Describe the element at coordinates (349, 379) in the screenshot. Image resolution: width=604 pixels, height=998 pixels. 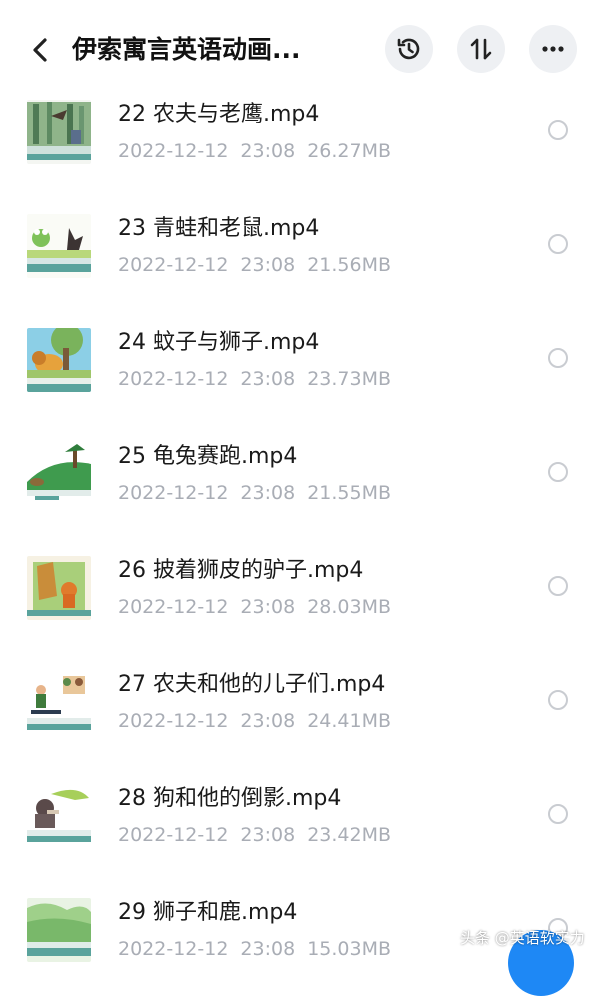
I see `file-size: 23.73MB` at that location.